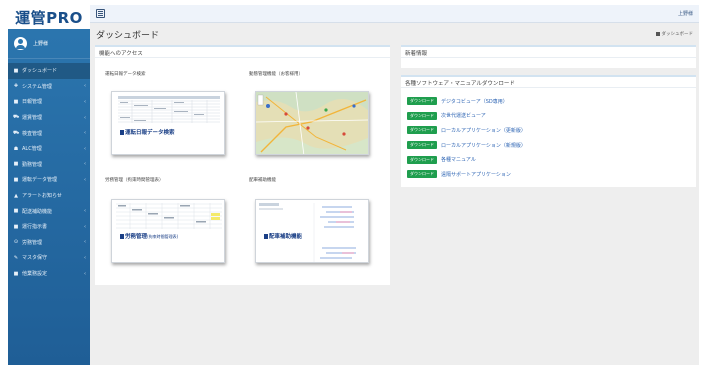  I want to click on card-daily-search: 運転日報データ検索, so click(168, 123).